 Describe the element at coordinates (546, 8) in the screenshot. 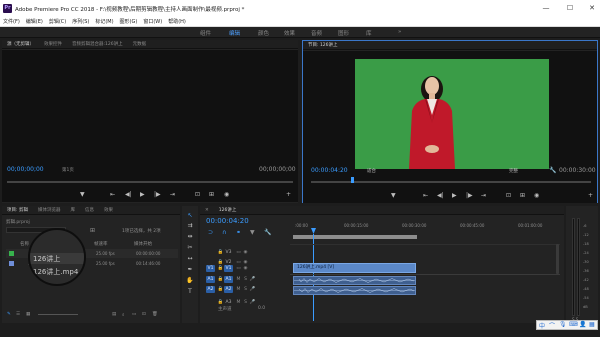

I see `minimize-button: —` at that location.